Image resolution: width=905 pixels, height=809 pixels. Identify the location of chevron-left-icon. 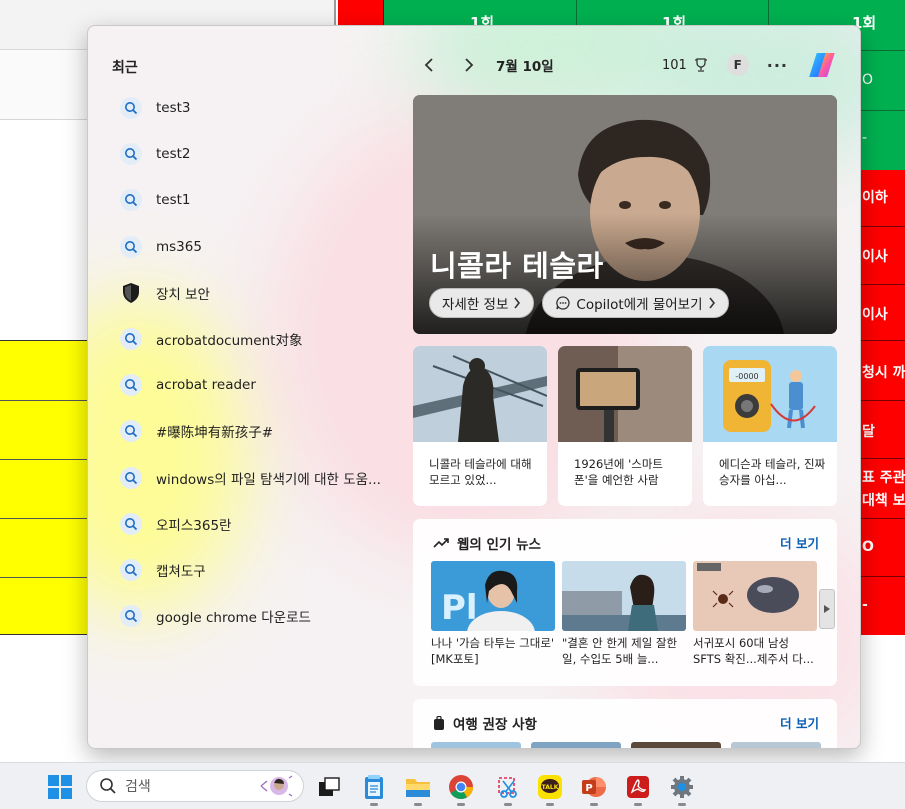
(428, 65).